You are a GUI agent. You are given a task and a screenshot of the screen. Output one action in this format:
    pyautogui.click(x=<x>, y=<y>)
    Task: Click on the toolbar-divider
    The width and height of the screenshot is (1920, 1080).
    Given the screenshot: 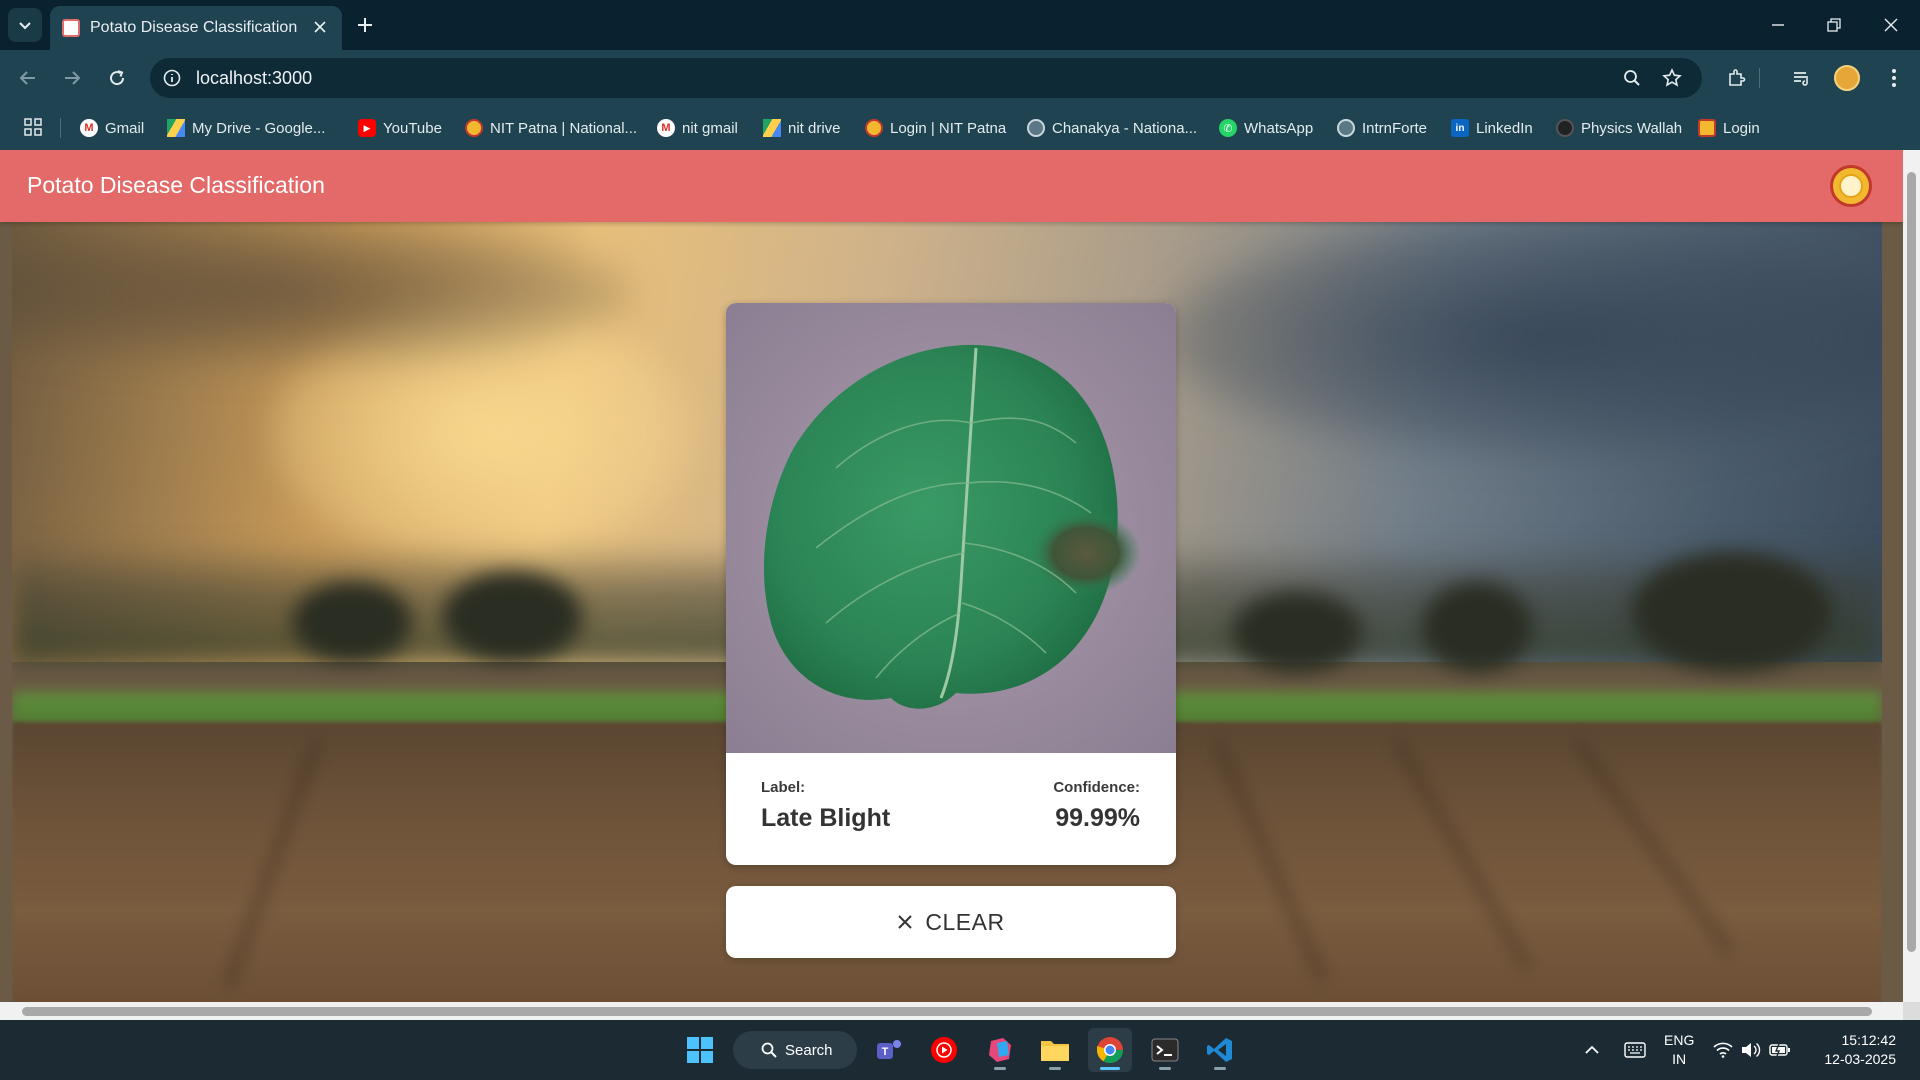 What is the action you would take?
    pyautogui.click(x=1759, y=78)
    